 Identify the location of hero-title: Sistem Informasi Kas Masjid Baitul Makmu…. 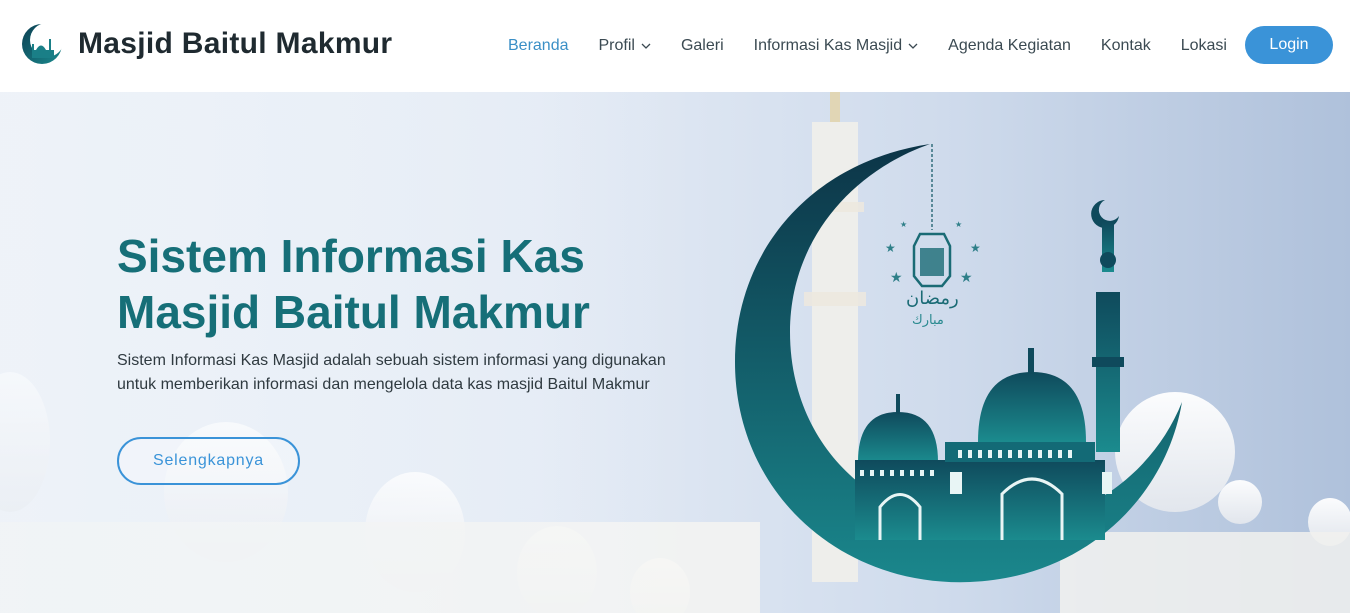
(397, 284).